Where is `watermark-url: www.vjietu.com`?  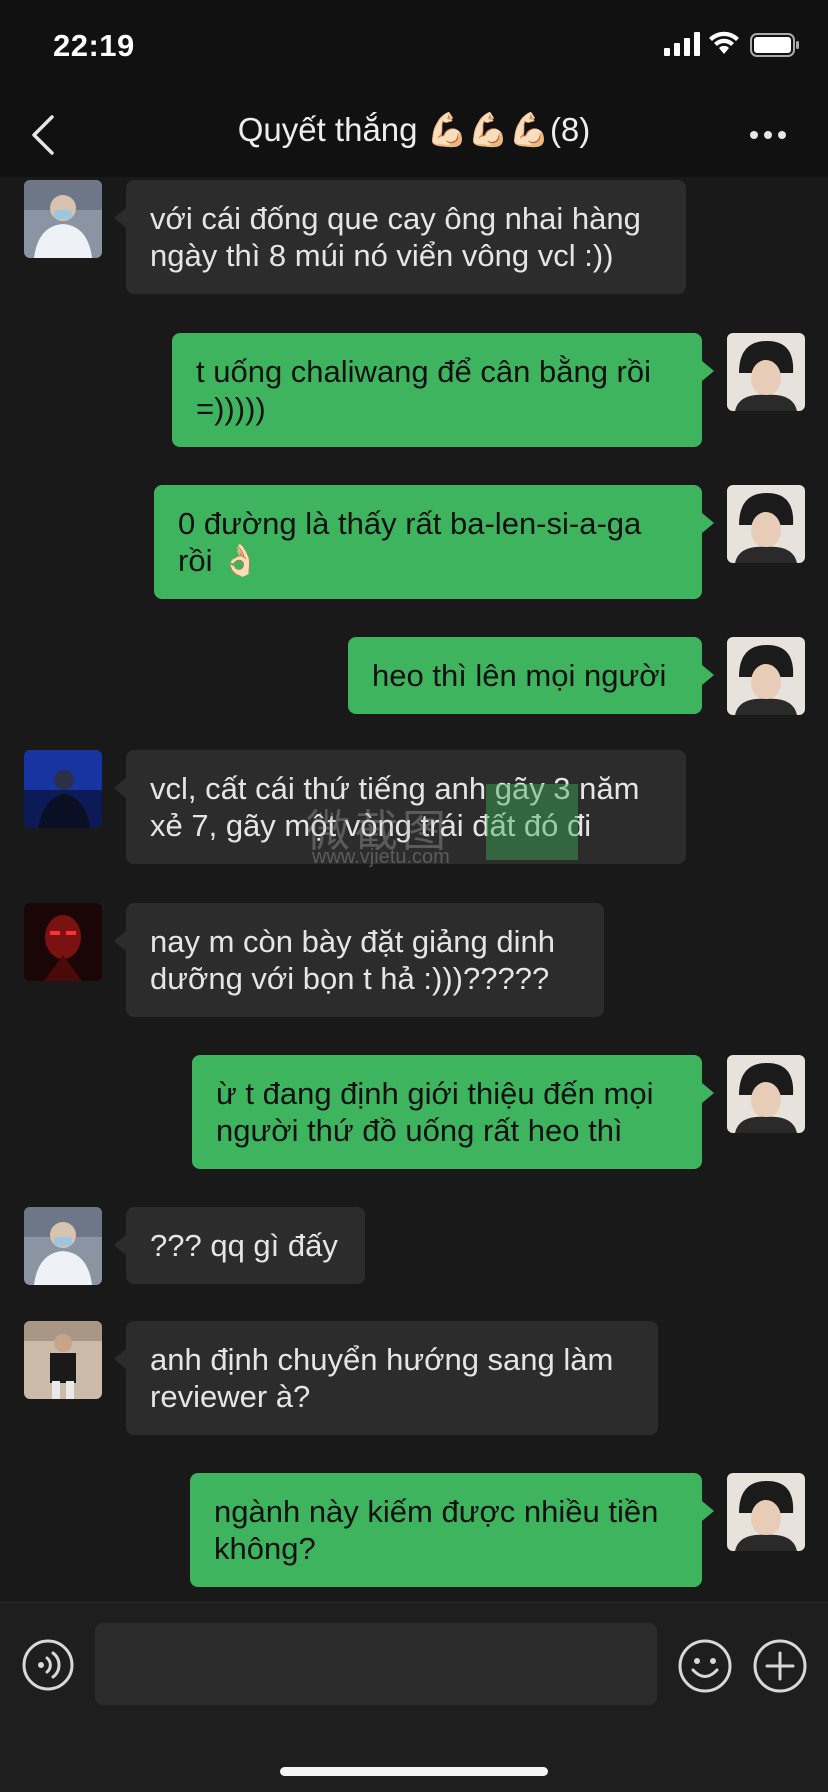
watermark-url: www.vjietu.com is located at coordinates (381, 857).